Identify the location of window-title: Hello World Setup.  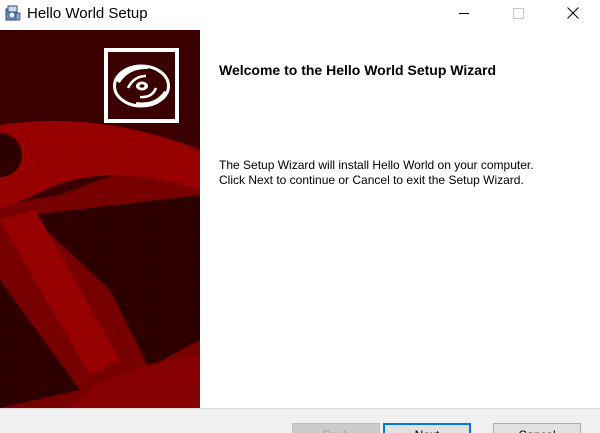
(87, 13).